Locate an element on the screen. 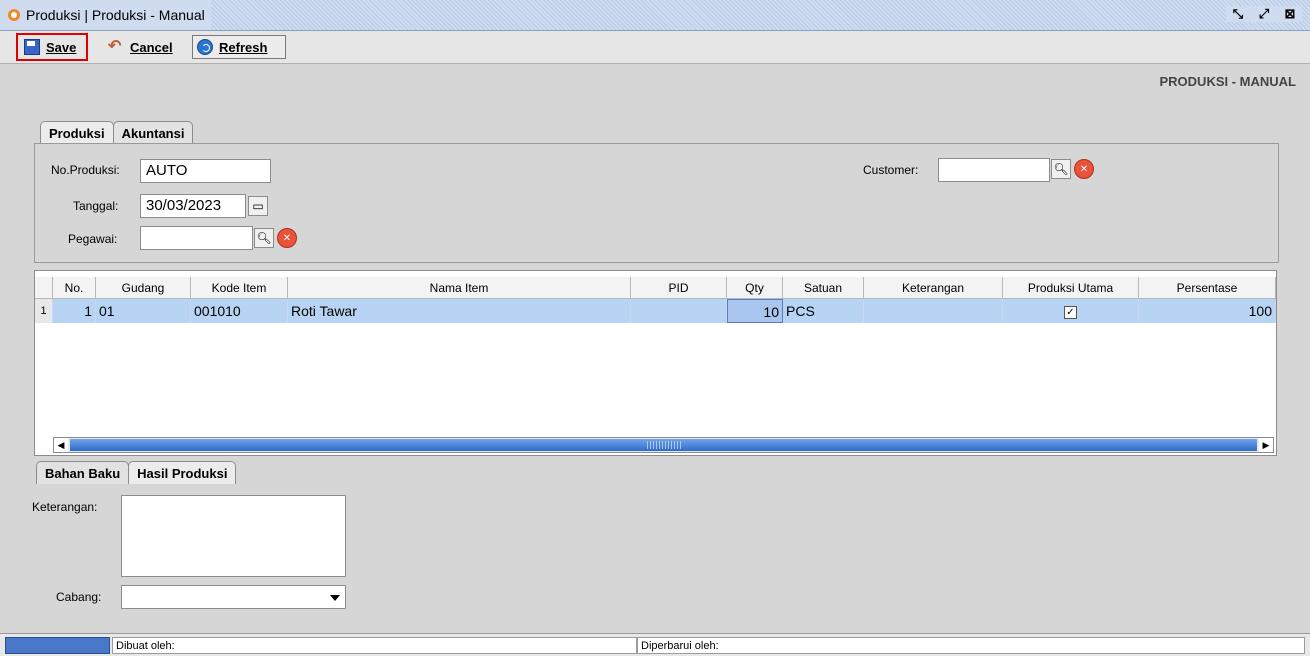  created-by-status: Dibuat oleh: is located at coordinates (374, 645).